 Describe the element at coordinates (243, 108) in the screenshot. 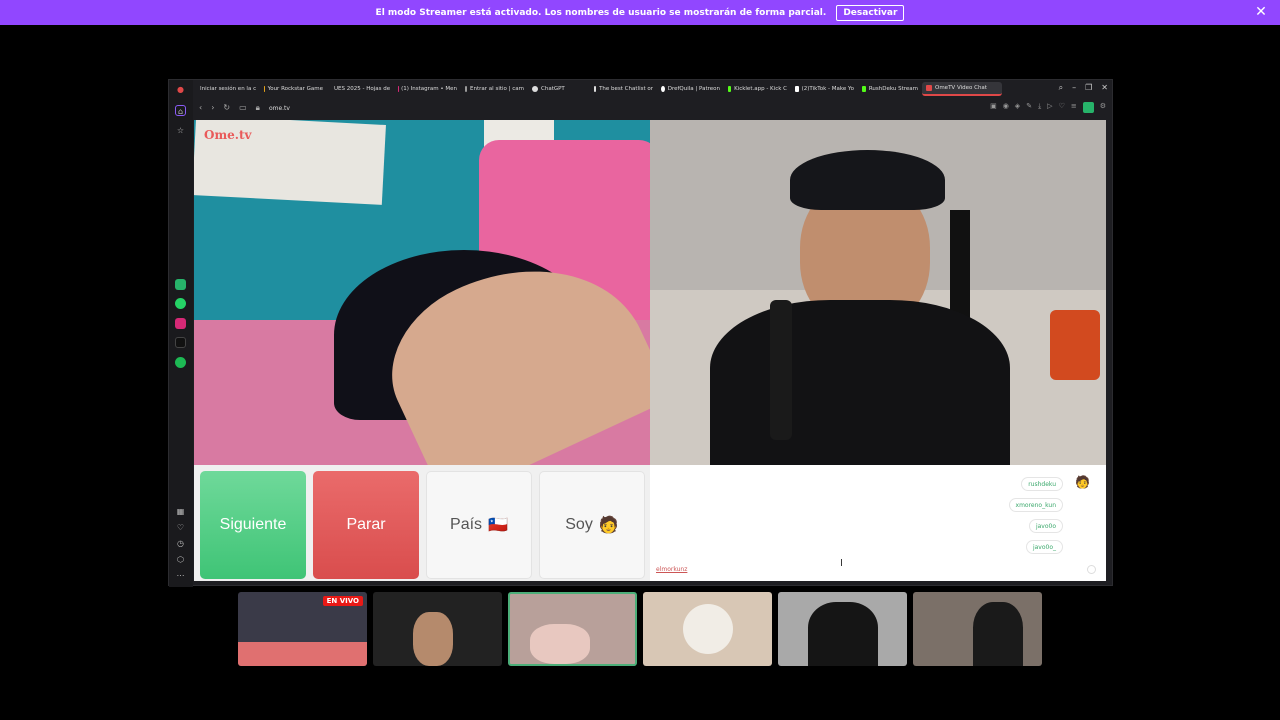

I see `tab-icon: ▭` at that location.